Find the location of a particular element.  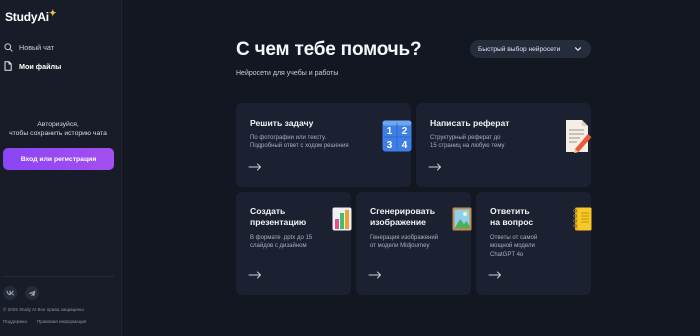

card-desc-line: Подробный ответ с ходом решения is located at coordinates (299, 146).